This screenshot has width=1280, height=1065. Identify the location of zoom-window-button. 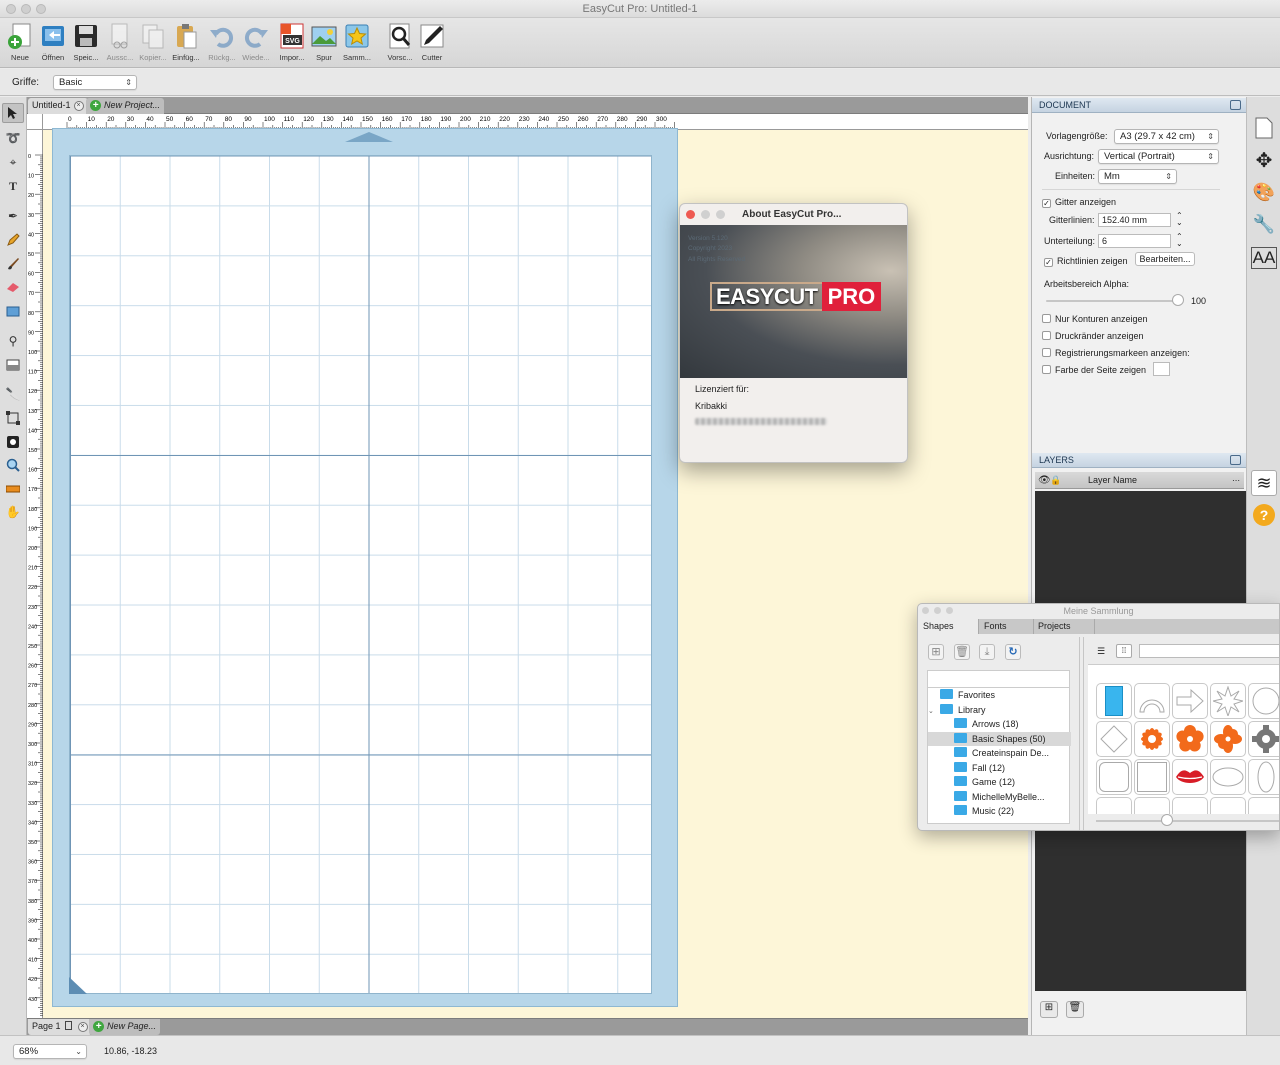
(41, 9).